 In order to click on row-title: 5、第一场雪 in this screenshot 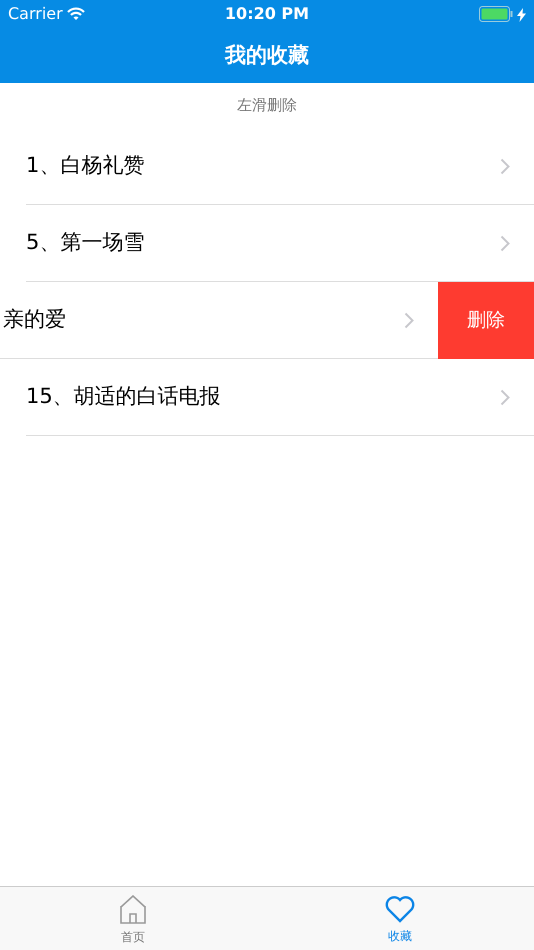, I will do `click(85, 242)`.